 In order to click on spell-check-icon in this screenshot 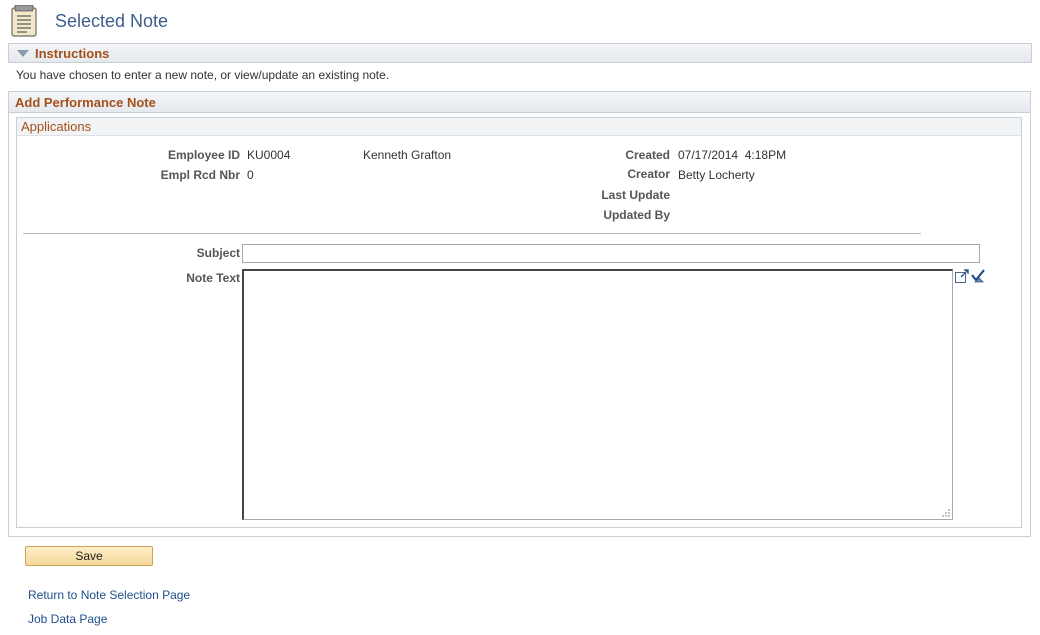, I will do `click(978, 276)`.